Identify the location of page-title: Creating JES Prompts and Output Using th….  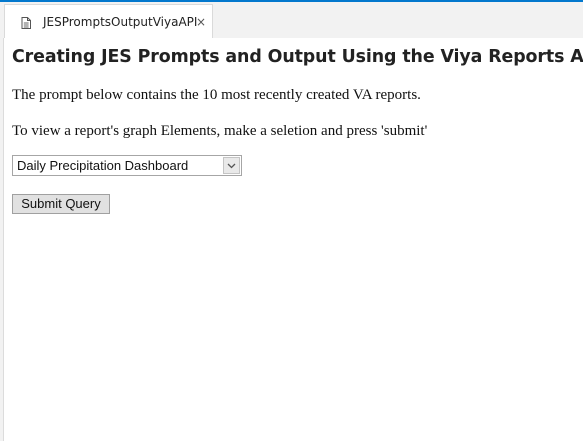
(297, 57).